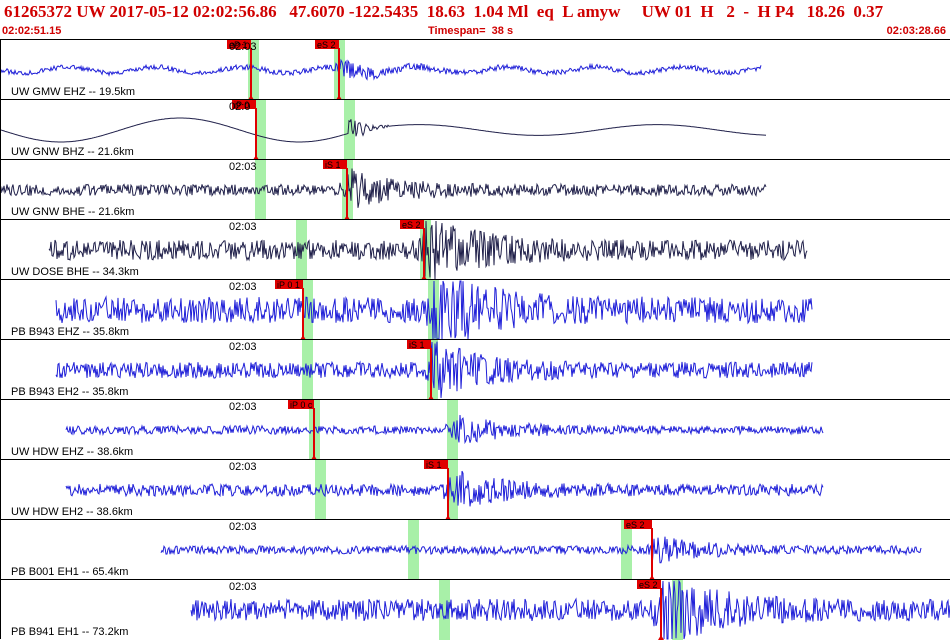  I want to click on station-label: UW GMW EHZ -- 19.5km, so click(73, 92).